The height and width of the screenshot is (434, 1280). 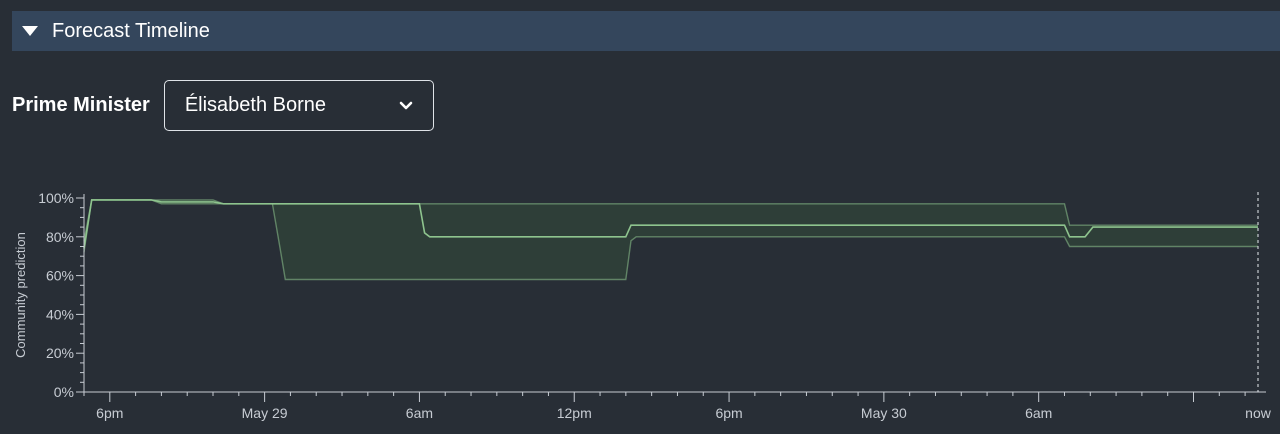 I want to click on x-tick-label: now, so click(x=1258, y=413).